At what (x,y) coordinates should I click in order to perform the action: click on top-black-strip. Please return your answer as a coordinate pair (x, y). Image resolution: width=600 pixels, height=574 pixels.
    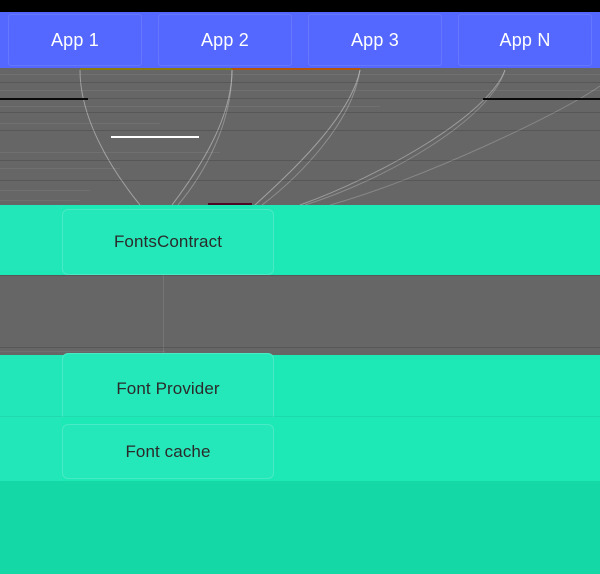
    Looking at the image, I should click on (300, 6).